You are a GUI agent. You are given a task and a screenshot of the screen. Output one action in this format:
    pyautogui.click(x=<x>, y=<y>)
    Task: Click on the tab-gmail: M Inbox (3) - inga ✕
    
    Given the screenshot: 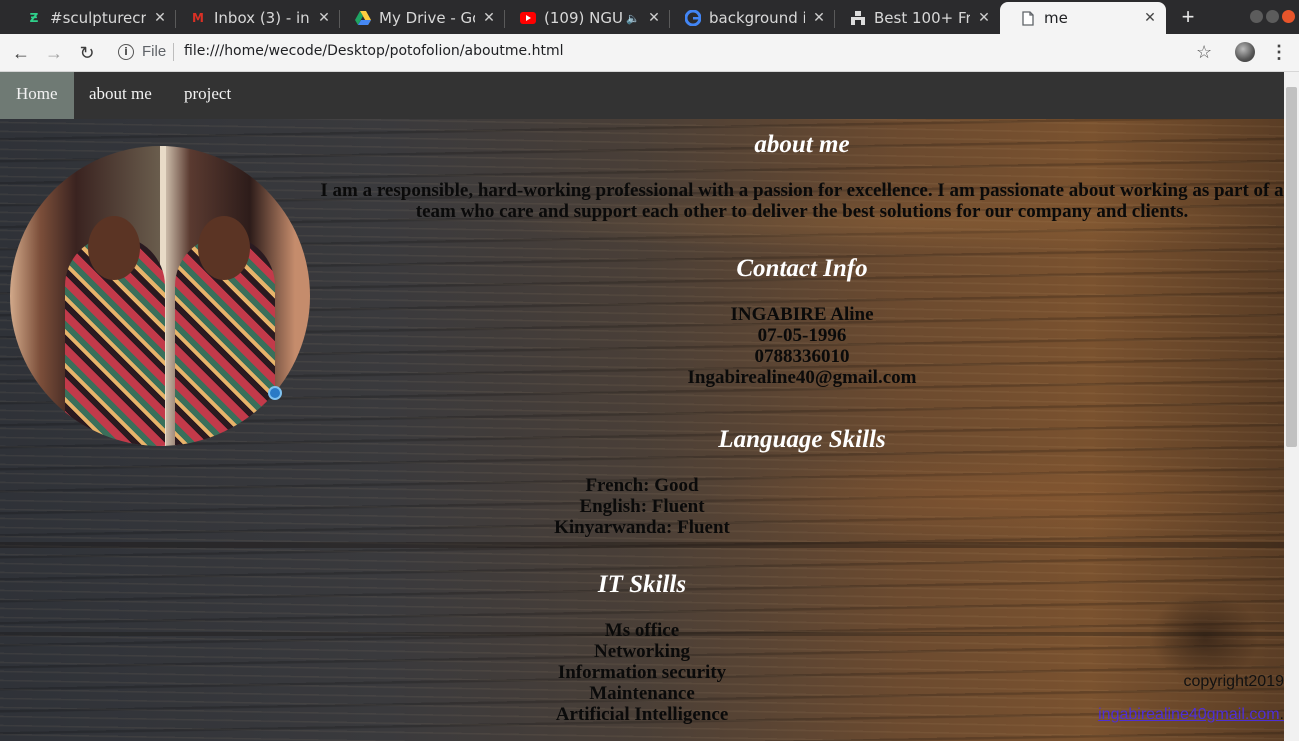 What is the action you would take?
    pyautogui.click(x=255, y=18)
    